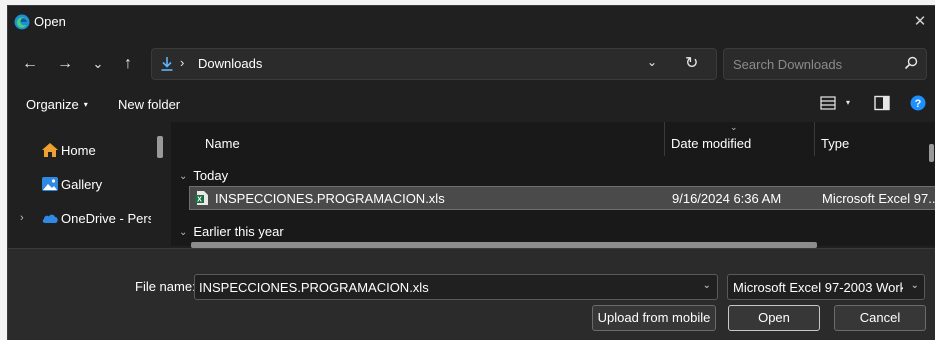 The height and width of the screenshot is (340, 935). Describe the element at coordinates (920, 22) in the screenshot. I see `close-icon: ✕` at that location.